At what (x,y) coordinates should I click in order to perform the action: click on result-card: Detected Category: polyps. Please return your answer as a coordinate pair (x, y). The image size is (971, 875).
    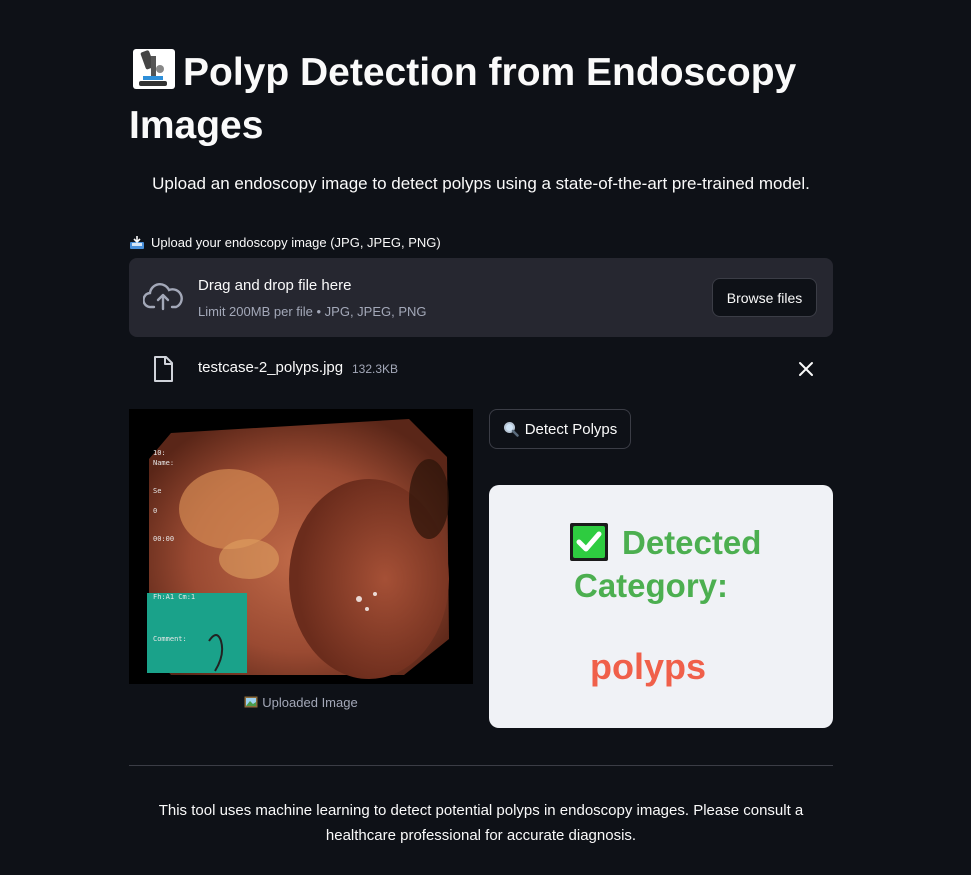
    Looking at the image, I should click on (661, 606).